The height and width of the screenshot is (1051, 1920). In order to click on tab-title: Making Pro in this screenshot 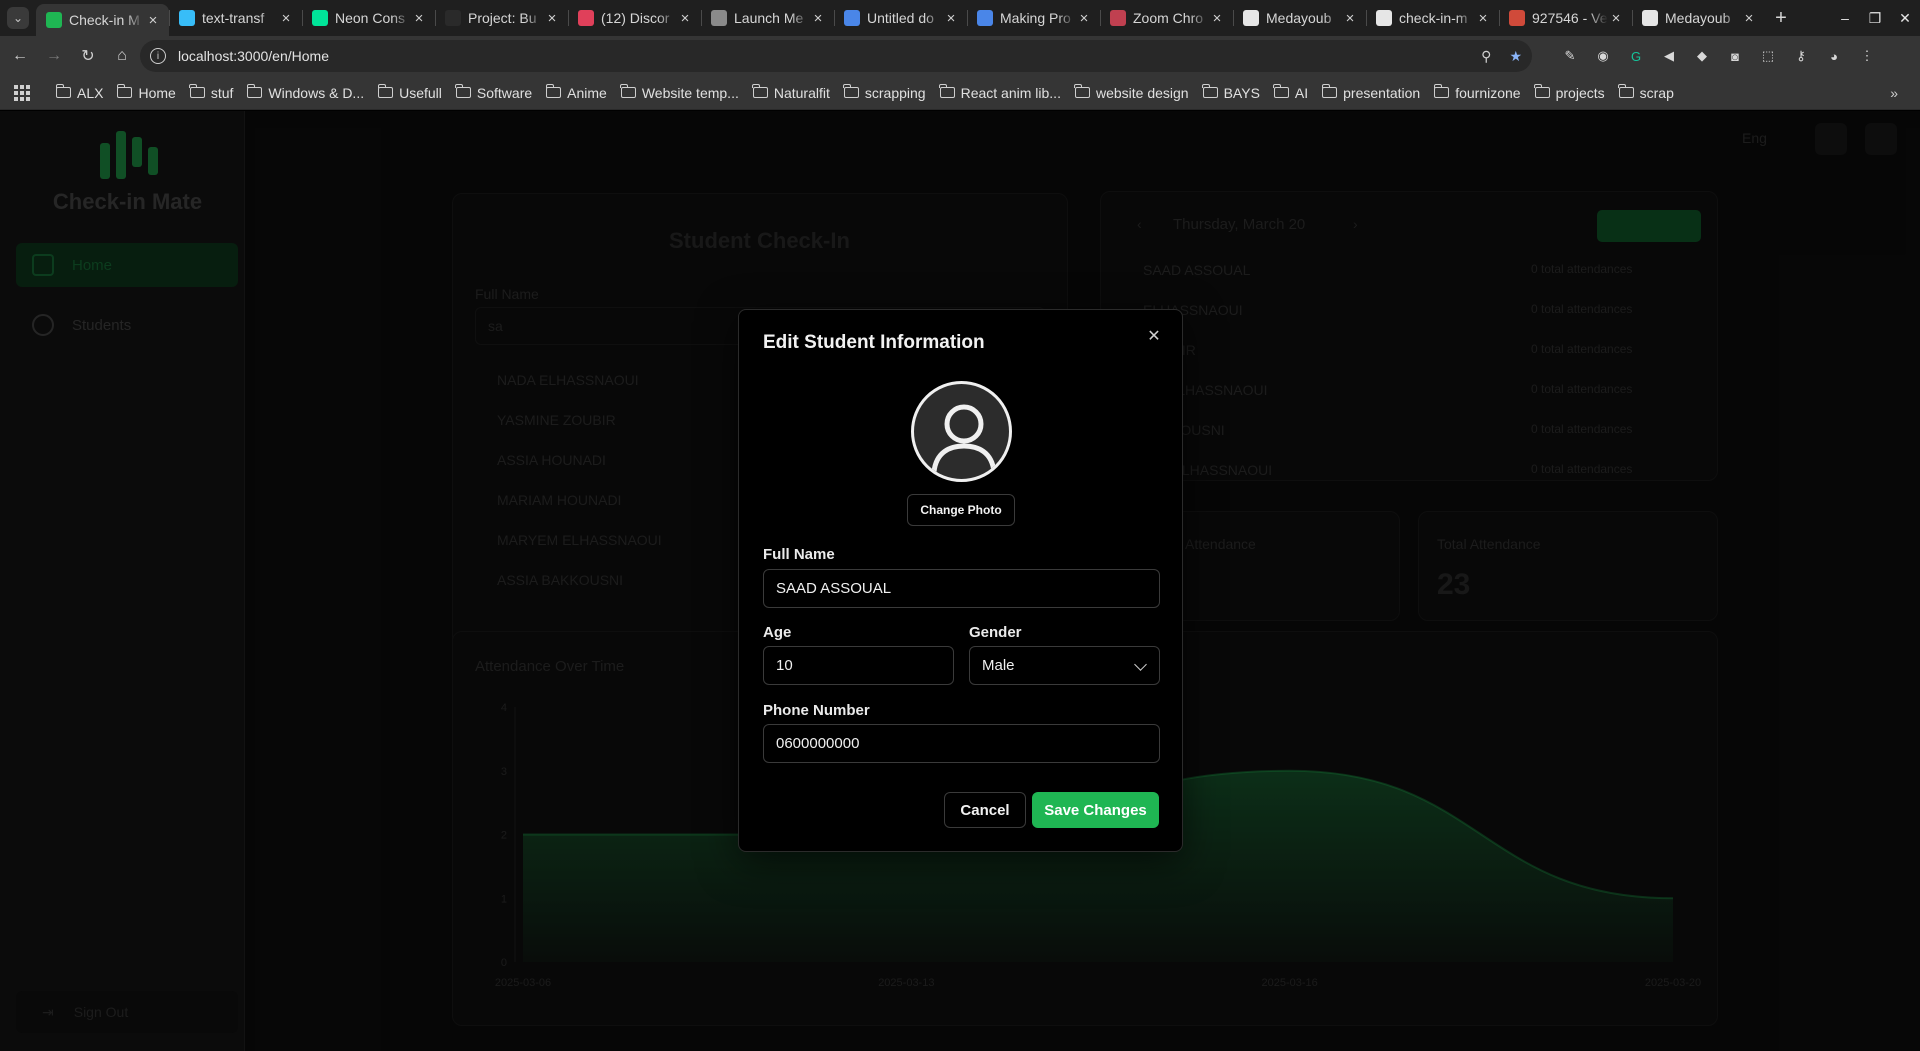, I will do `click(1035, 18)`.